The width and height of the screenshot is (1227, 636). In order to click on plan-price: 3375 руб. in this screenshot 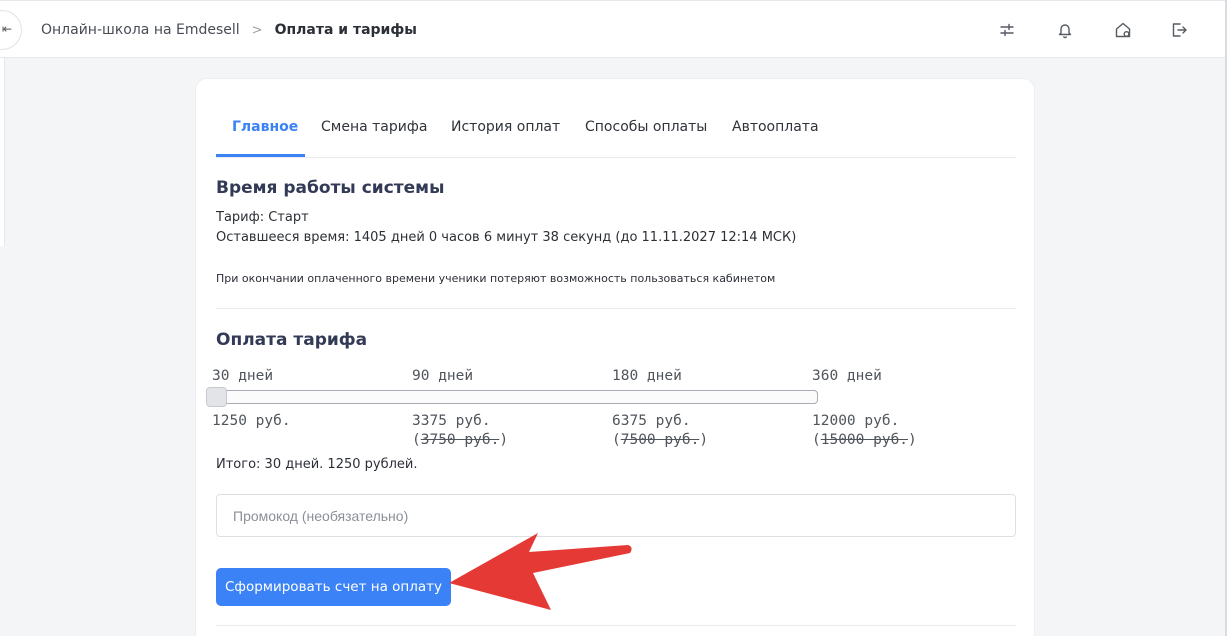, I will do `click(451, 421)`.